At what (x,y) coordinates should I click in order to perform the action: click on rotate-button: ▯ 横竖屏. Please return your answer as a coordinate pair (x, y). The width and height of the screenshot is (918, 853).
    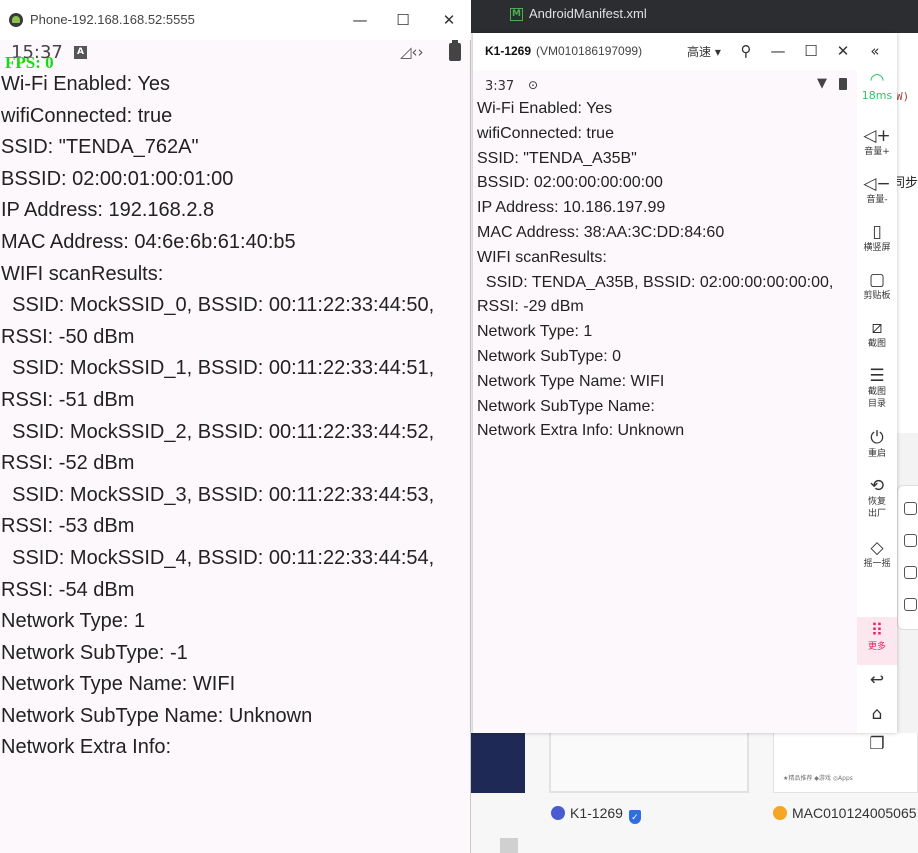
    Looking at the image, I should click on (877, 238).